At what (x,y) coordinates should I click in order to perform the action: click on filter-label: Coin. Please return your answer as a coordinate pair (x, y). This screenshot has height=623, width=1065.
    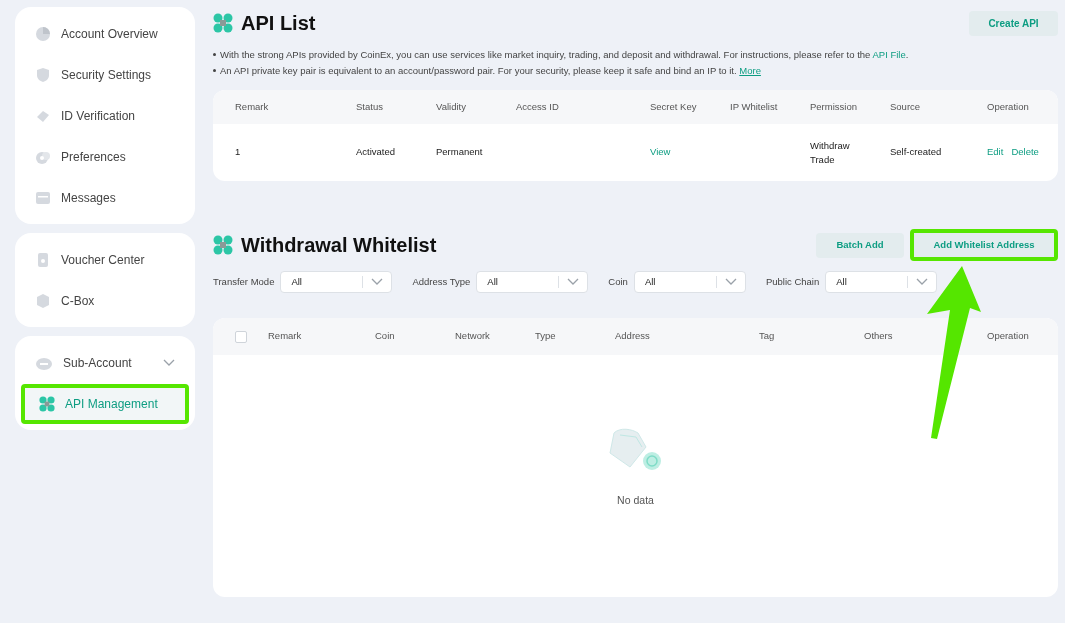
    Looking at the image, I should click on (618, 281).